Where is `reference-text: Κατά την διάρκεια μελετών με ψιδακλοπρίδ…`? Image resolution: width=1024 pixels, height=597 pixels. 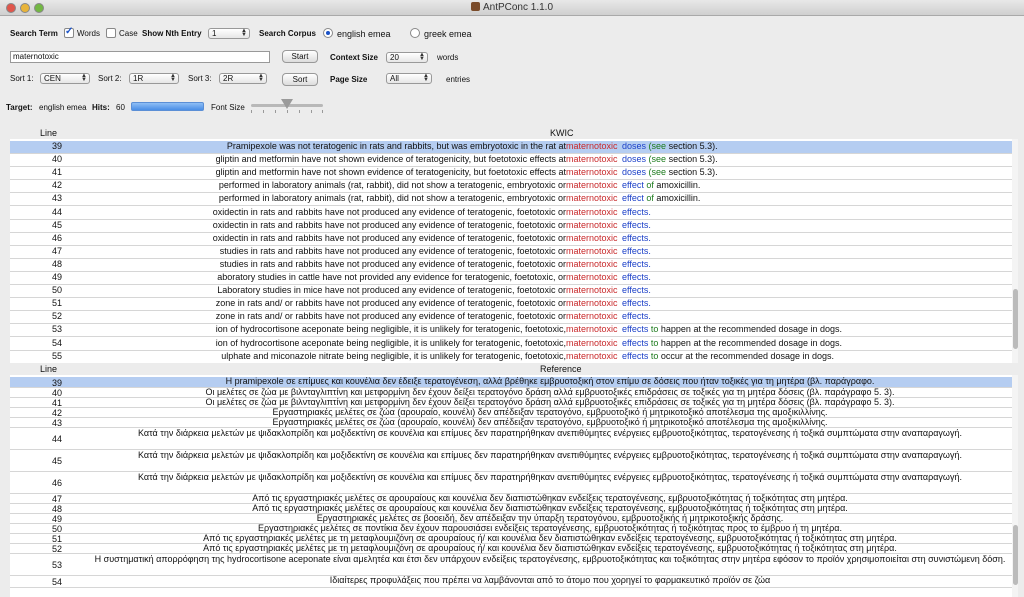 reference-text: Κατά την διάρκεια μελετών με ψιδακλοπρίδ… is located at coordinates (550, 477).